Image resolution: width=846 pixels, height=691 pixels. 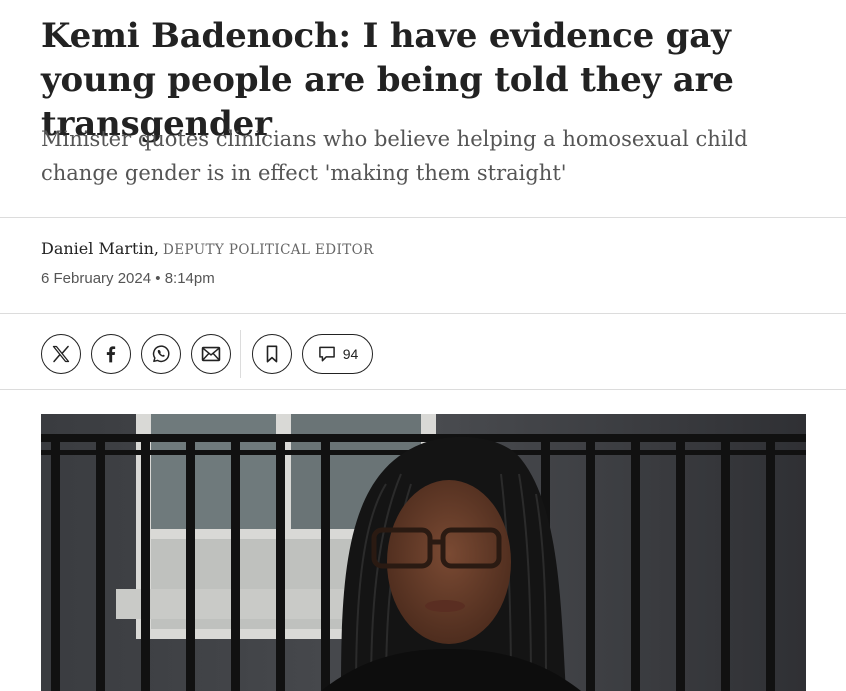 I want to click on share-email-button, so click(x=211, y=354).